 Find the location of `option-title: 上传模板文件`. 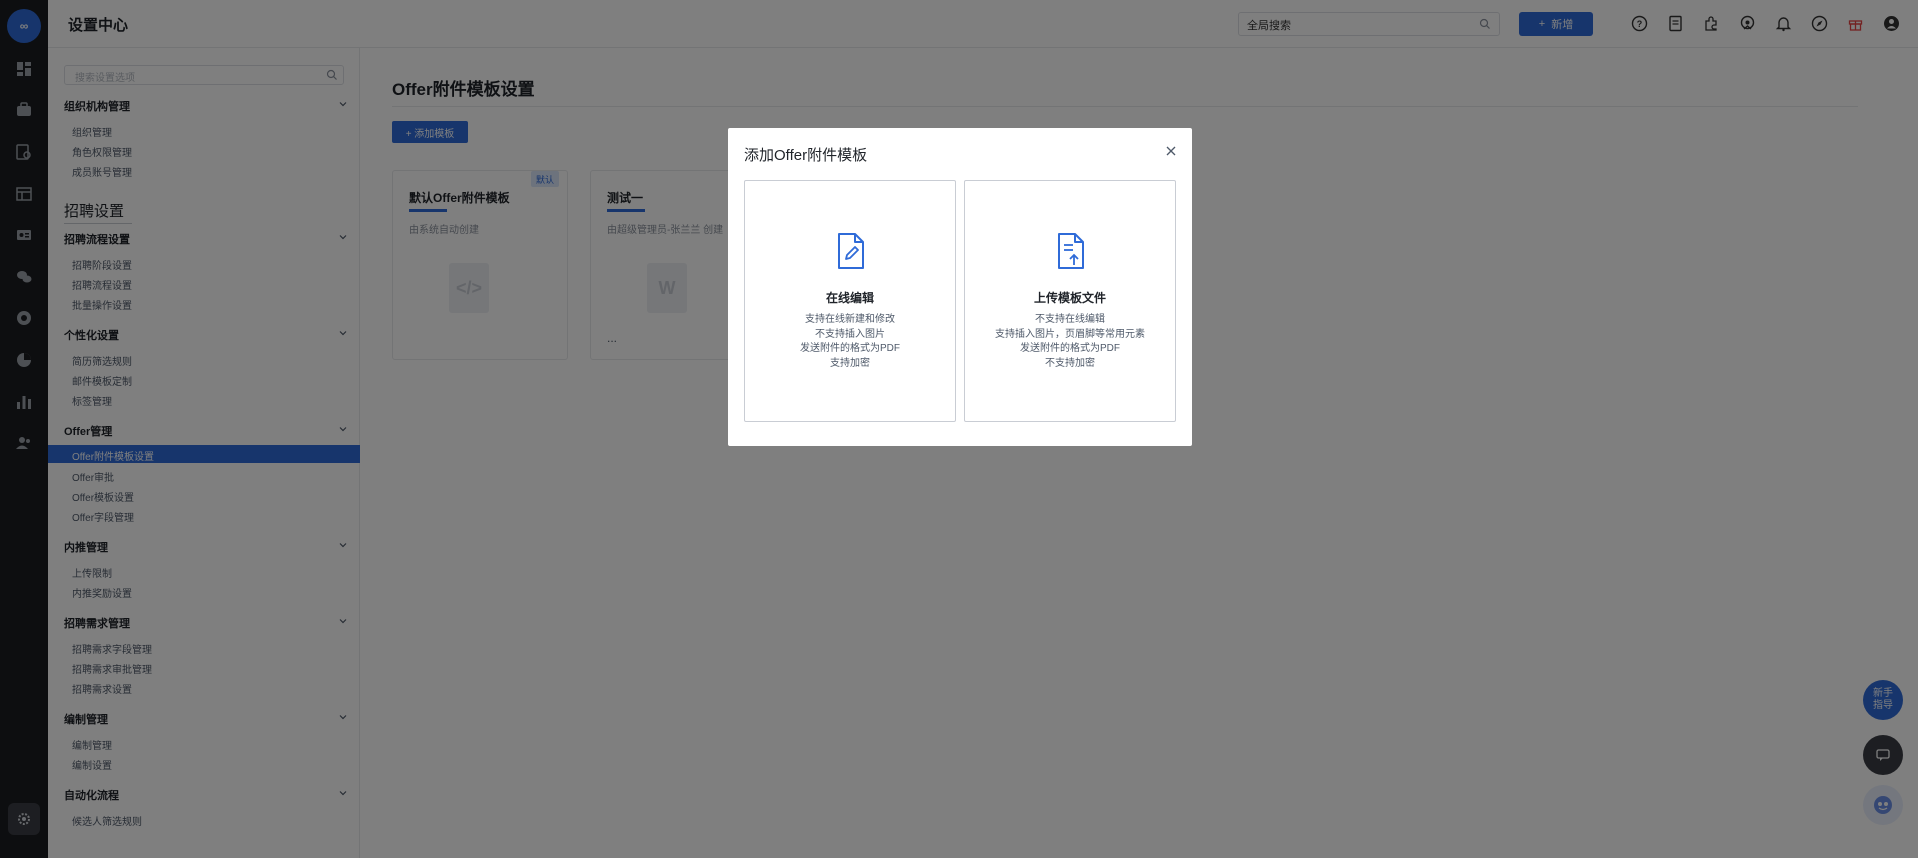

option-title: 上传模板文件 is located at coordinates (1069, 298).